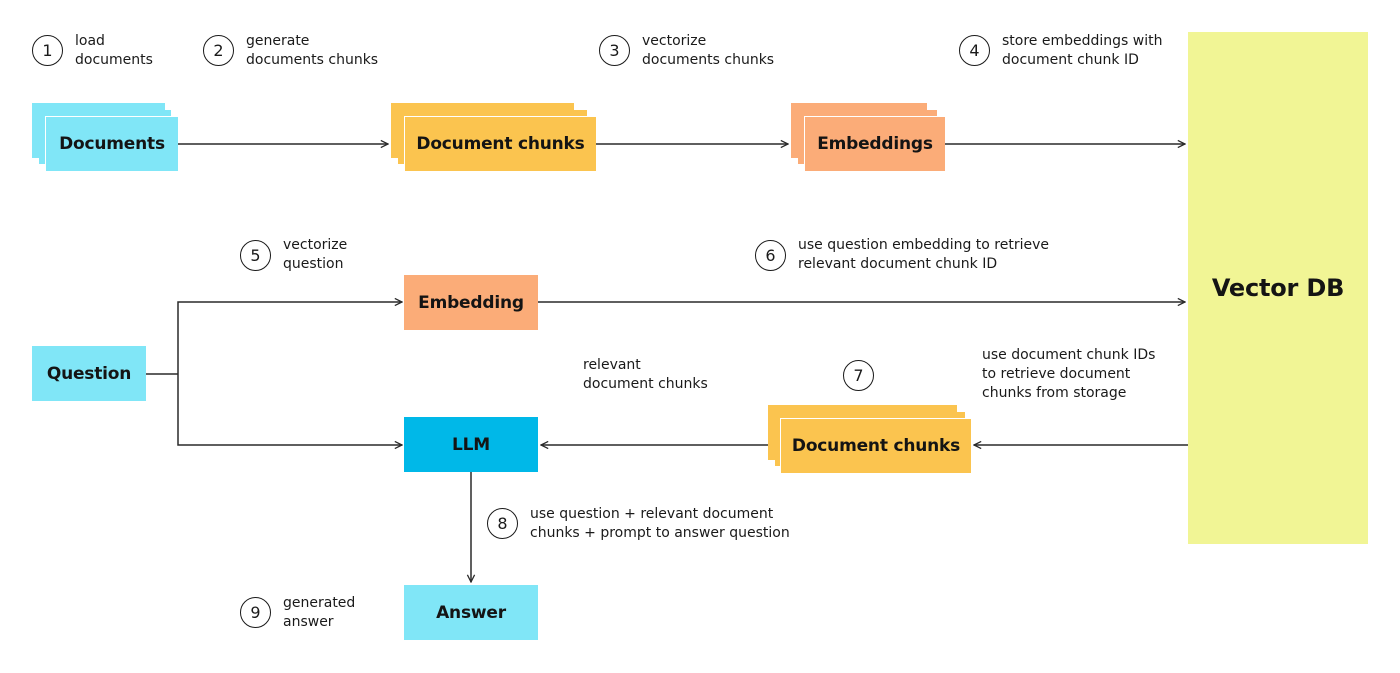  I want to click on step-number: 9, so click(255, 612).